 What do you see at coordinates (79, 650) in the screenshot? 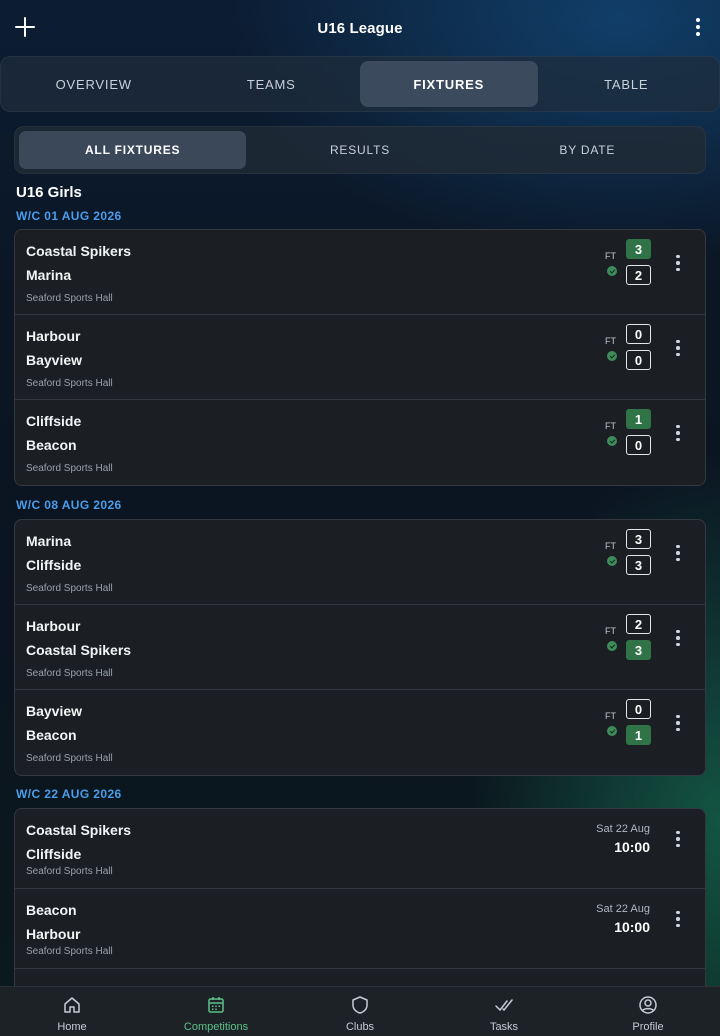
I see `away-team: Coastal Spikers` at bounding box center [79, 650].